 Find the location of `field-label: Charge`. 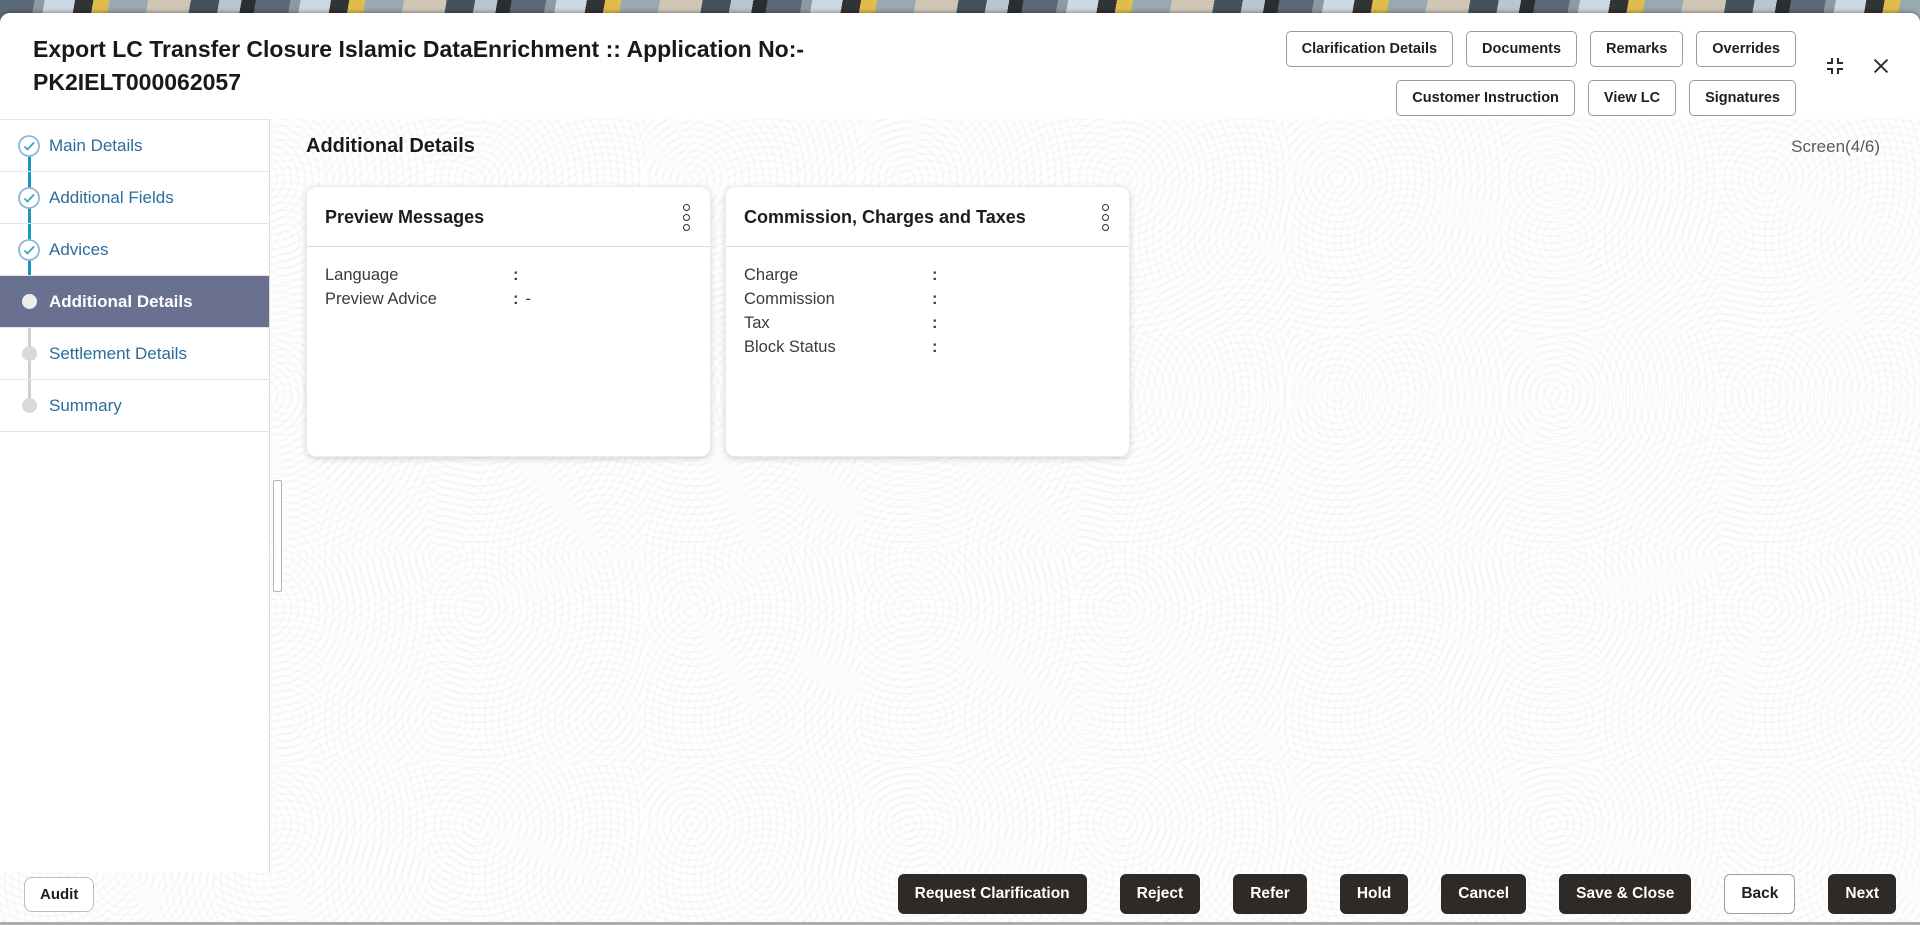

field-label: Charge is located at coordinates (771, 275).